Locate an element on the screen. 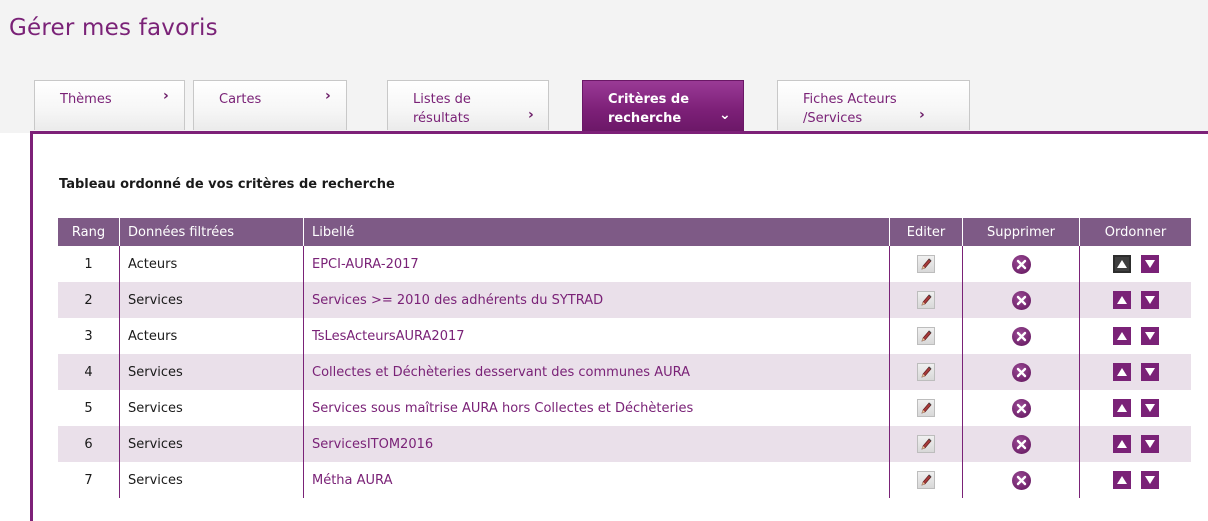 The height and width of the screenshot is (521, 1208). tab-label-line: Thèmes is located at coordinates (86, 99).